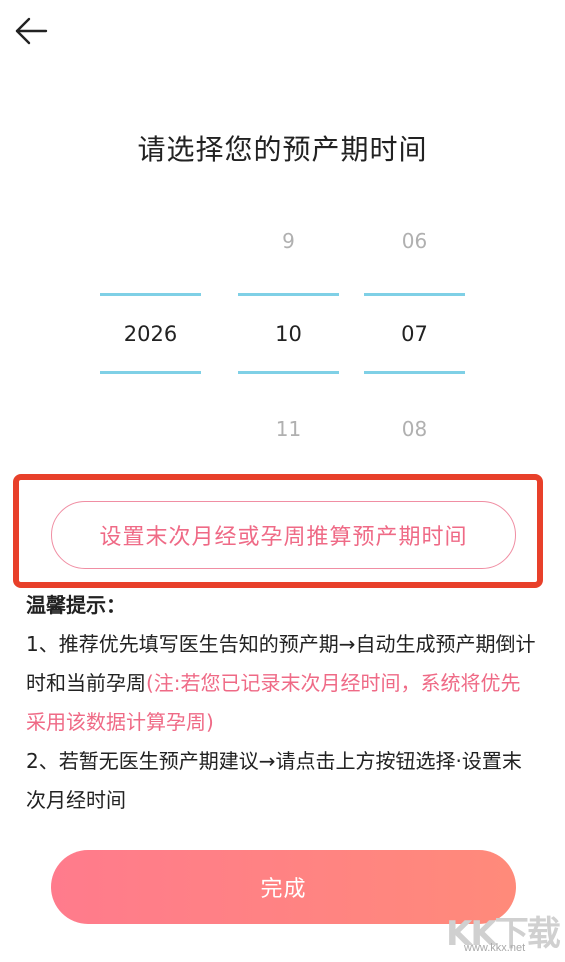 This screenshot has width=565, height=962. What do you see at coordinates (282, 149) in the screenshot?
I see `page-title: 请选择您的预产期时间` at bounding box center [282, 149].